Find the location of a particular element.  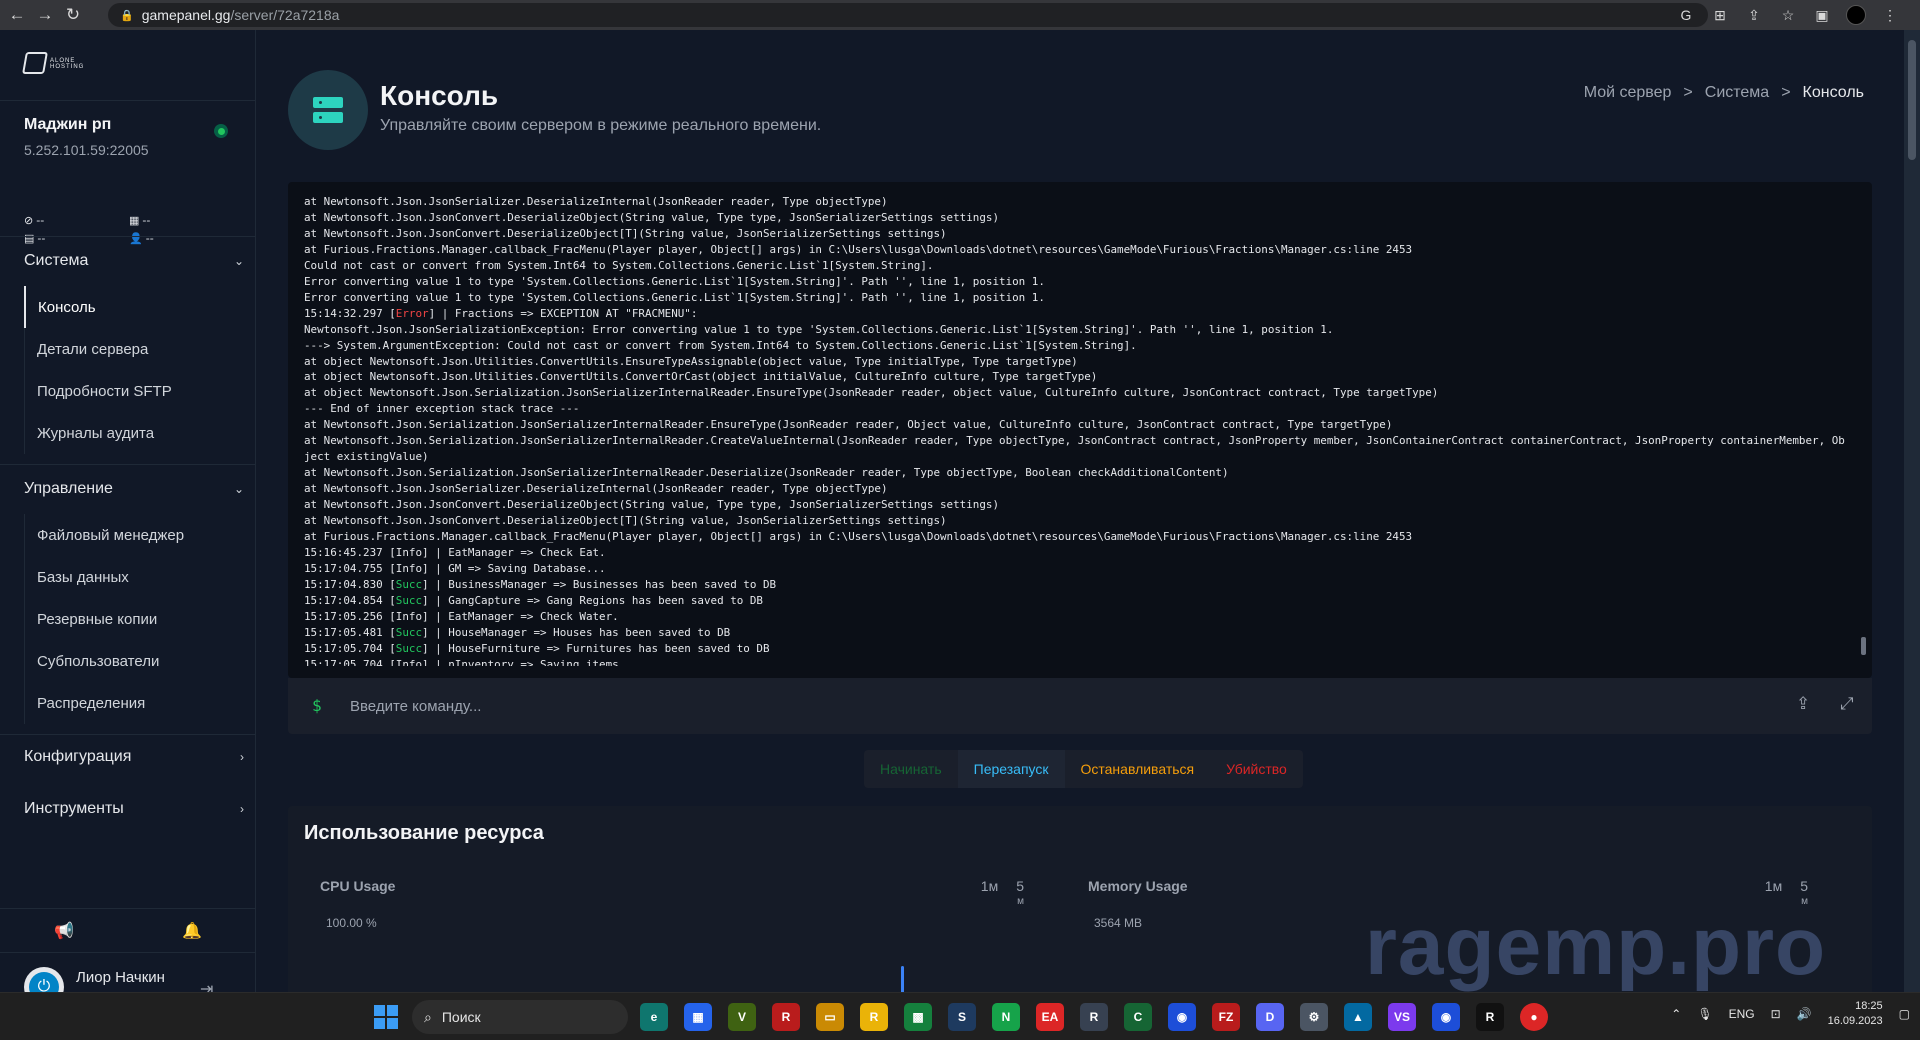

file-explorer-icon: ▭ is located at coordinates (830, 1017).